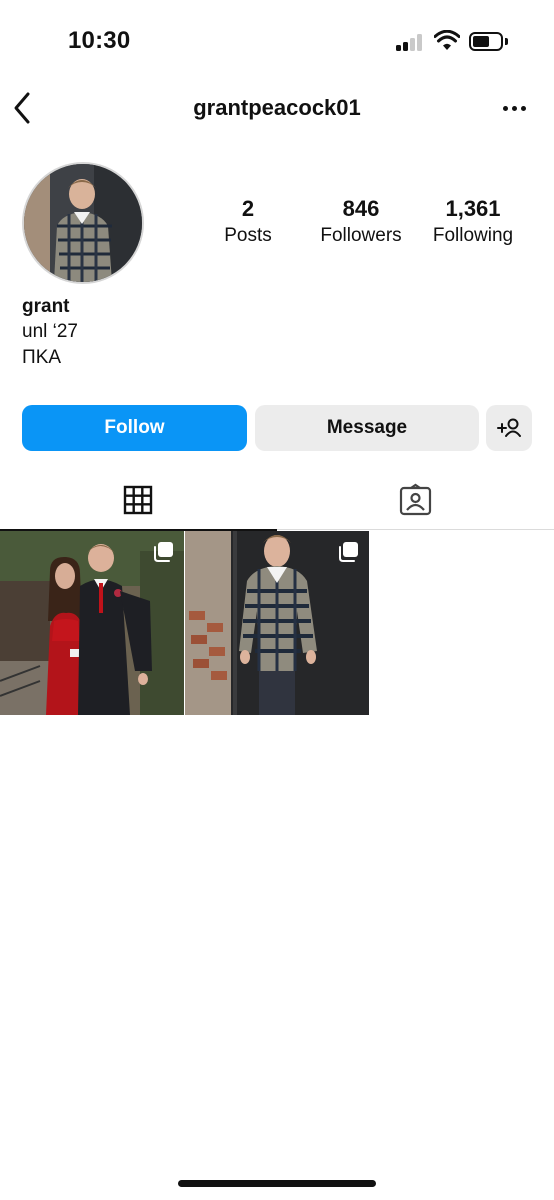 This screenshot has width=554, height=1200. I want to click on following-count: 1,361 Following, so click(473, 222).